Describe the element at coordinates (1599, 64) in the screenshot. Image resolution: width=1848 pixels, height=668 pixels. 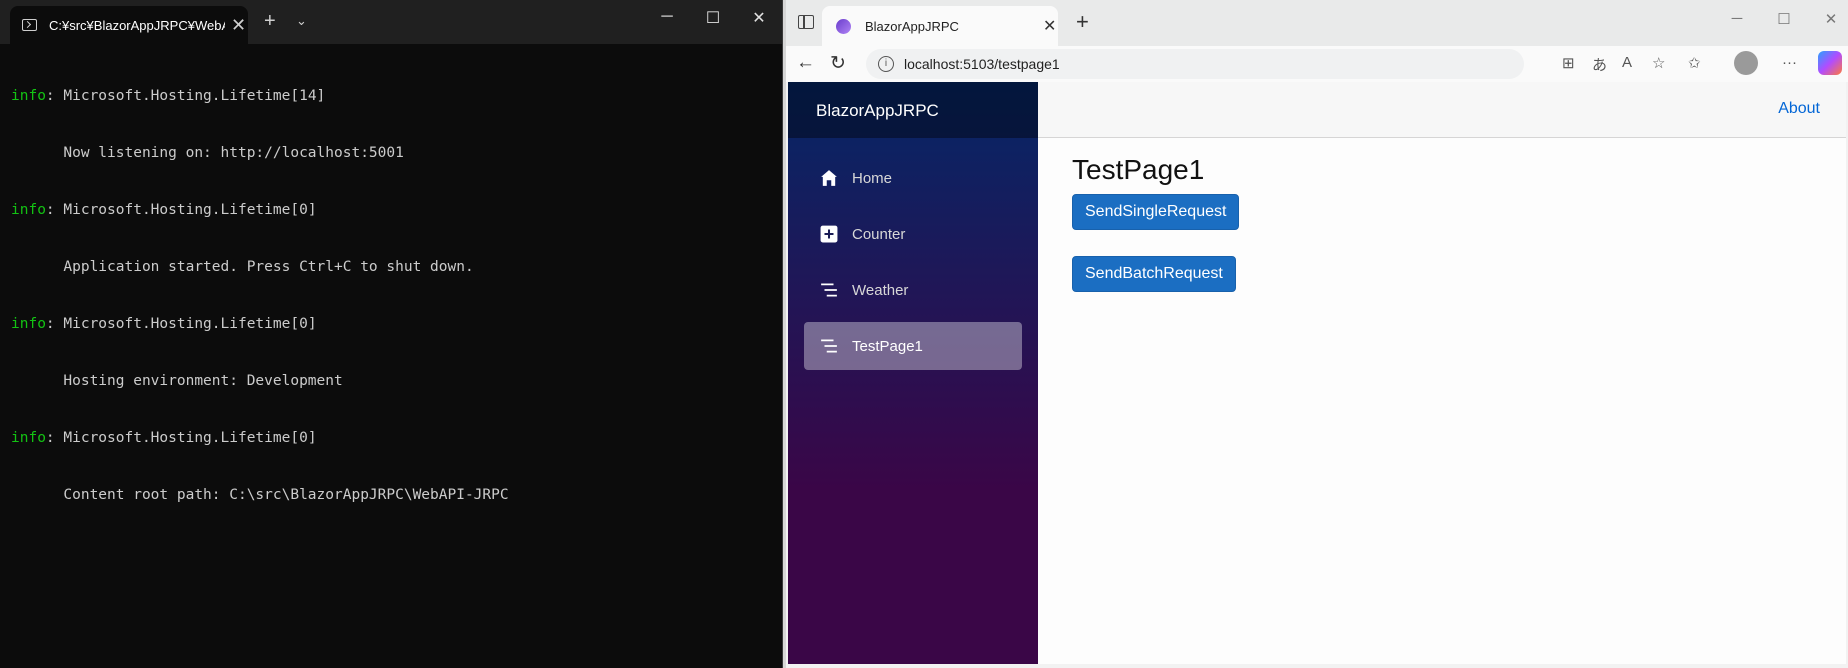
I see `translate-icon: あ` at that location.